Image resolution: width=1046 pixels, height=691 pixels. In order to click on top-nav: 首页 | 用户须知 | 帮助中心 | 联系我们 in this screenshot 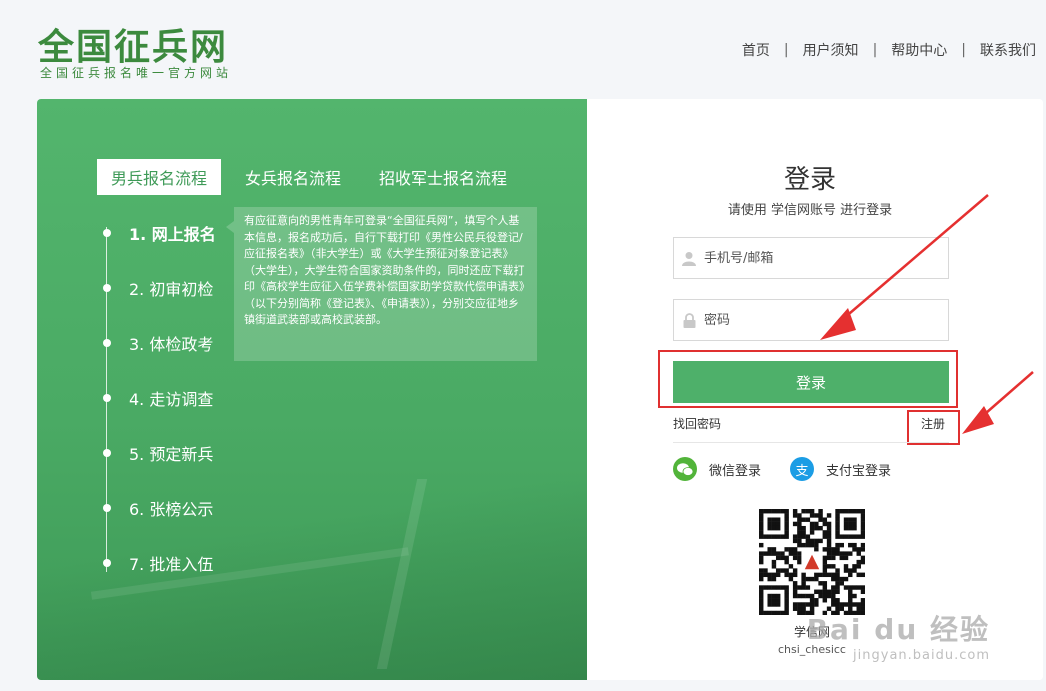, I will do `click(889, 50)`.